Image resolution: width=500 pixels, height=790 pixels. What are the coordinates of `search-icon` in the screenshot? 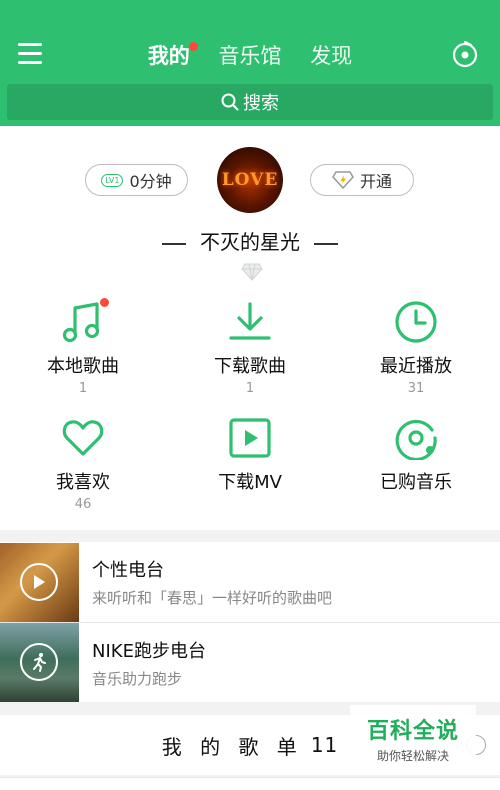 It's located at (230, 102).